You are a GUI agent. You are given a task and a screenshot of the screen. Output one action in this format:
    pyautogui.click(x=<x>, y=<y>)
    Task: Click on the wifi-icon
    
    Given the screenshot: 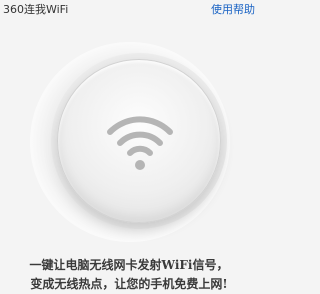 What is the action you would take?
    pyautogui.click(x=140, y=143)
    